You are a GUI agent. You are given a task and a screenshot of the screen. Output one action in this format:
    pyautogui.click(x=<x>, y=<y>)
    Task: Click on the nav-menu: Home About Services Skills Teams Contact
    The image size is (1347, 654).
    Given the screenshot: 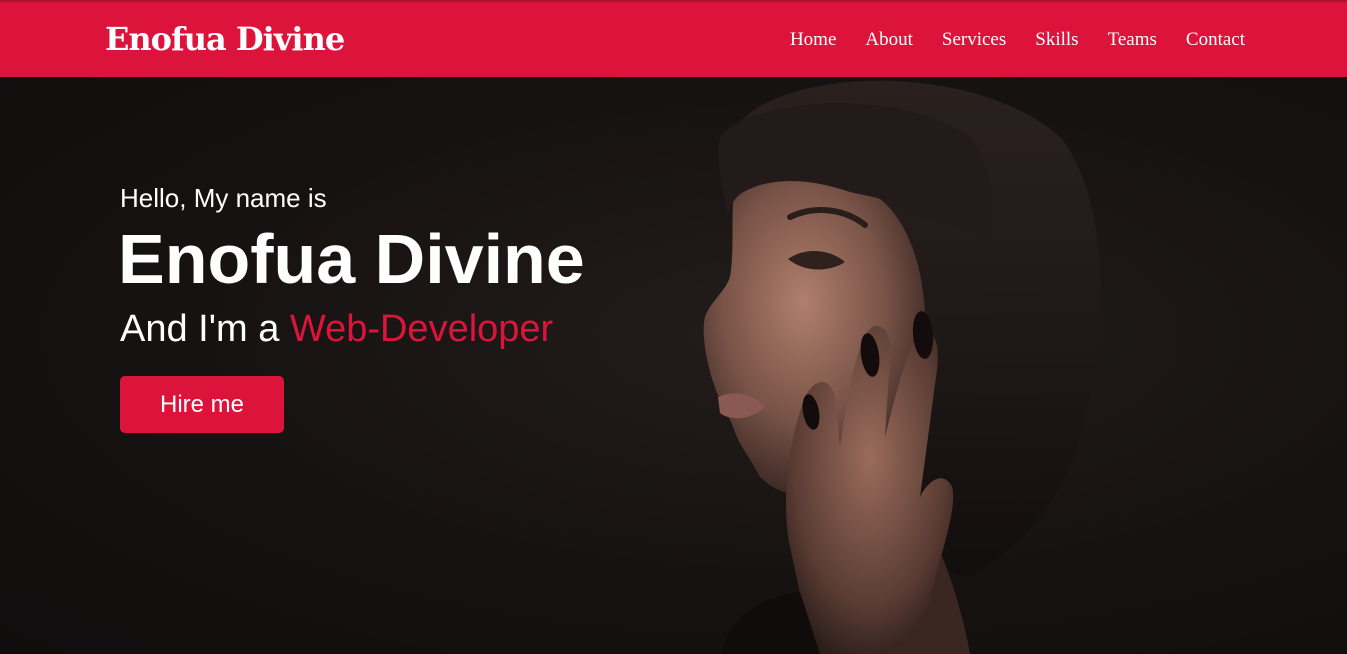 What is the action you would take?
    pyautogui.click(x=1003, y=40)
    